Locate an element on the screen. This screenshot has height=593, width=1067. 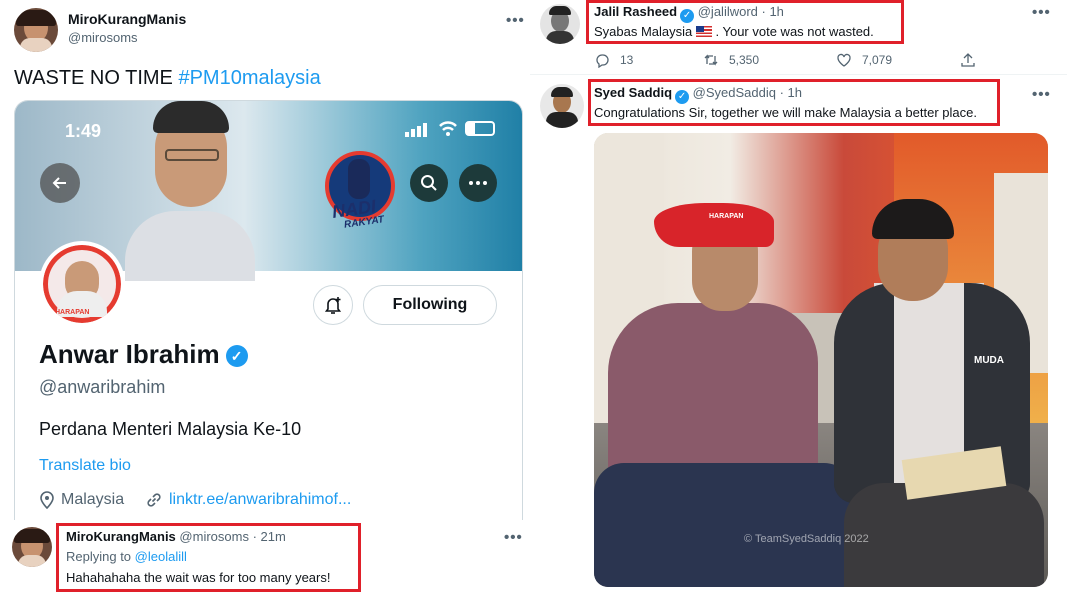
photo-watermark: © TeamSyedSaddiq 2022 is located at coordinates (806, 539).